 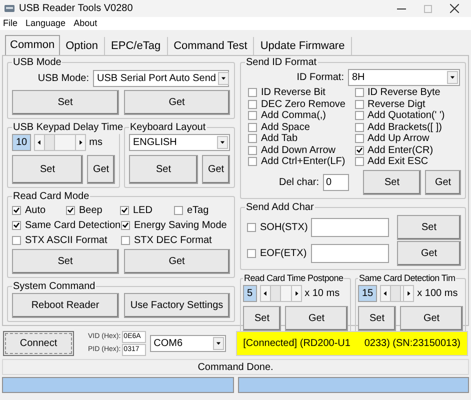 I want to click on checkbox-label: Add Brackets([ ]), so click(x=405, y=127).